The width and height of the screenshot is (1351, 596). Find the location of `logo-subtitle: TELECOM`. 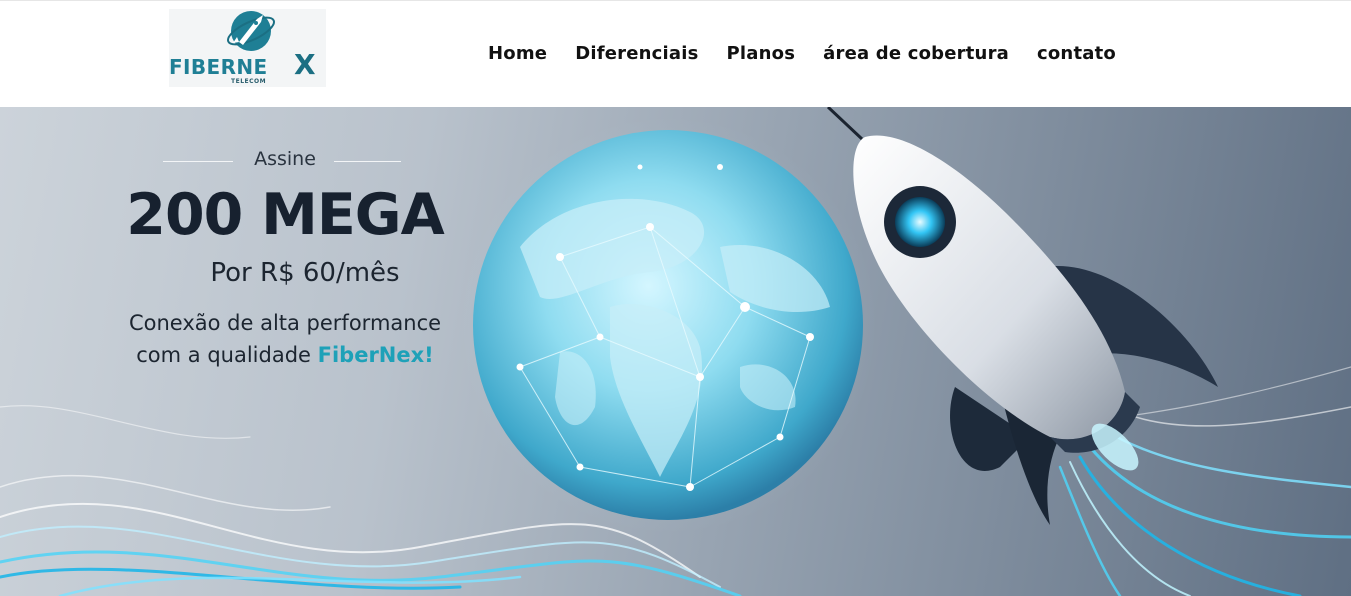

logo-subtitle: TELECOM is located at coordinates (249, 81).